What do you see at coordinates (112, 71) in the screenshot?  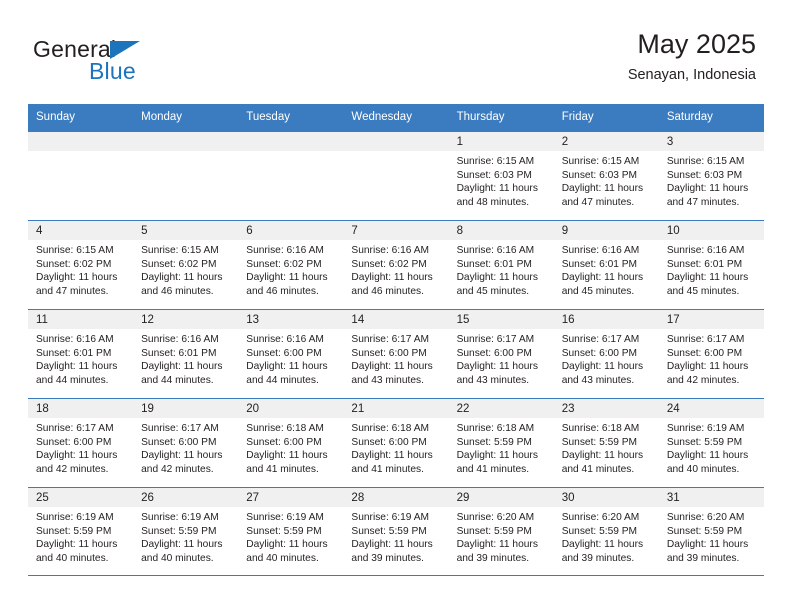 I see `logo-text-blue: Blue` at bounding box center [112, 71].